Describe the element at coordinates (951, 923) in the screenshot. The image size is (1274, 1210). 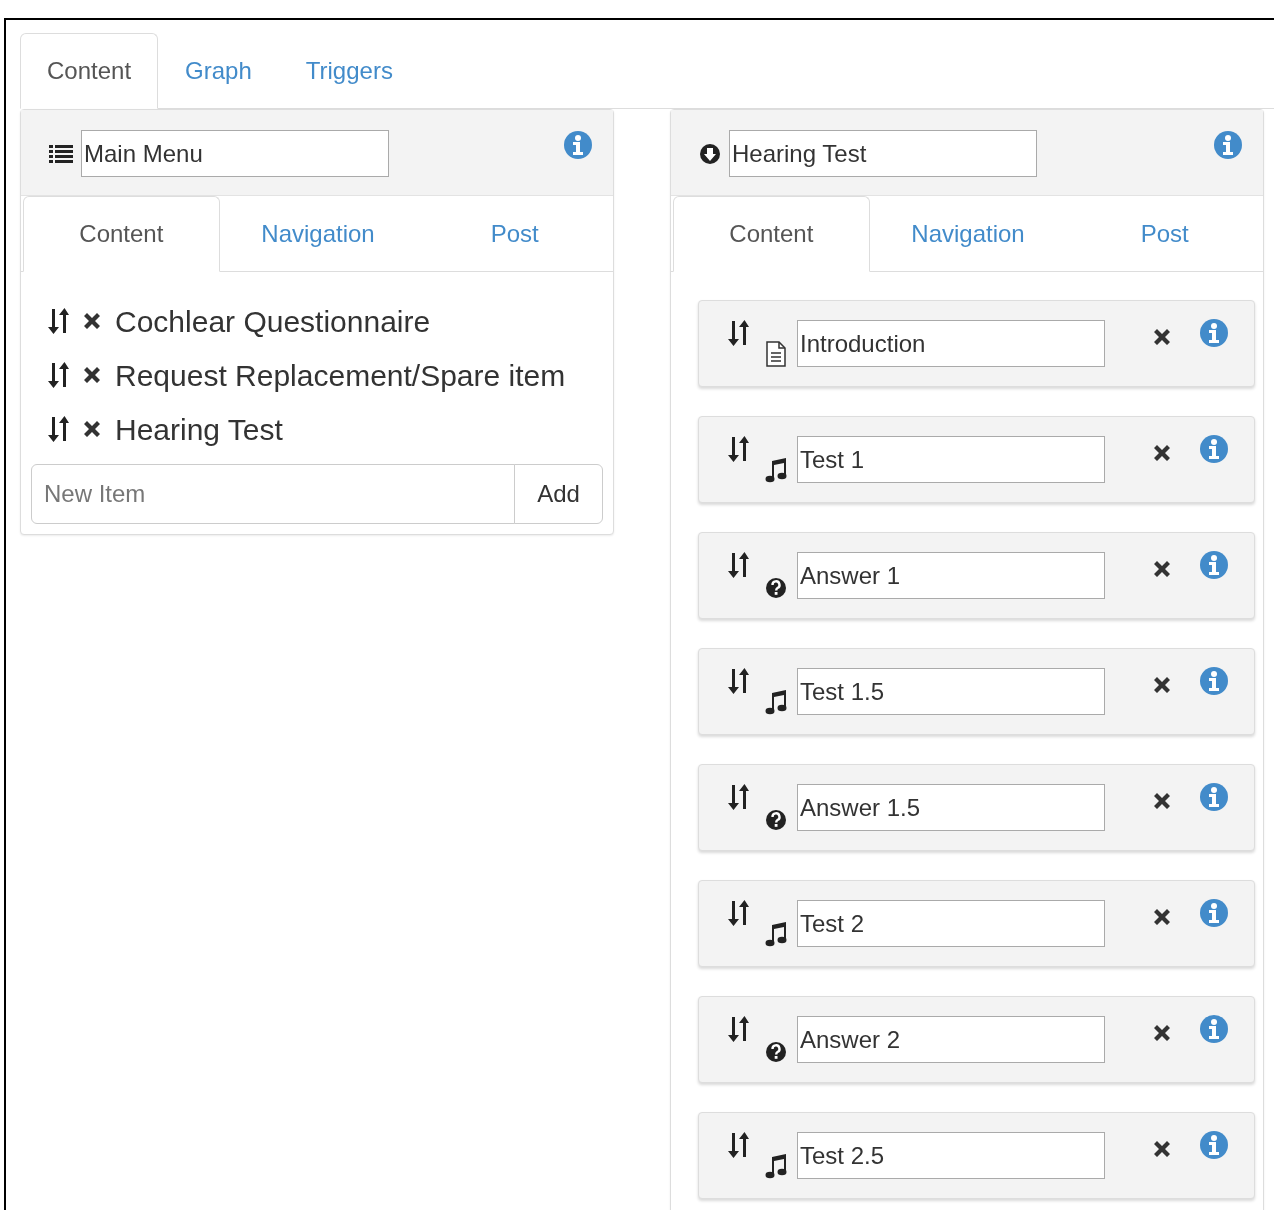
I see `item-name-field: Test 2` at that location.